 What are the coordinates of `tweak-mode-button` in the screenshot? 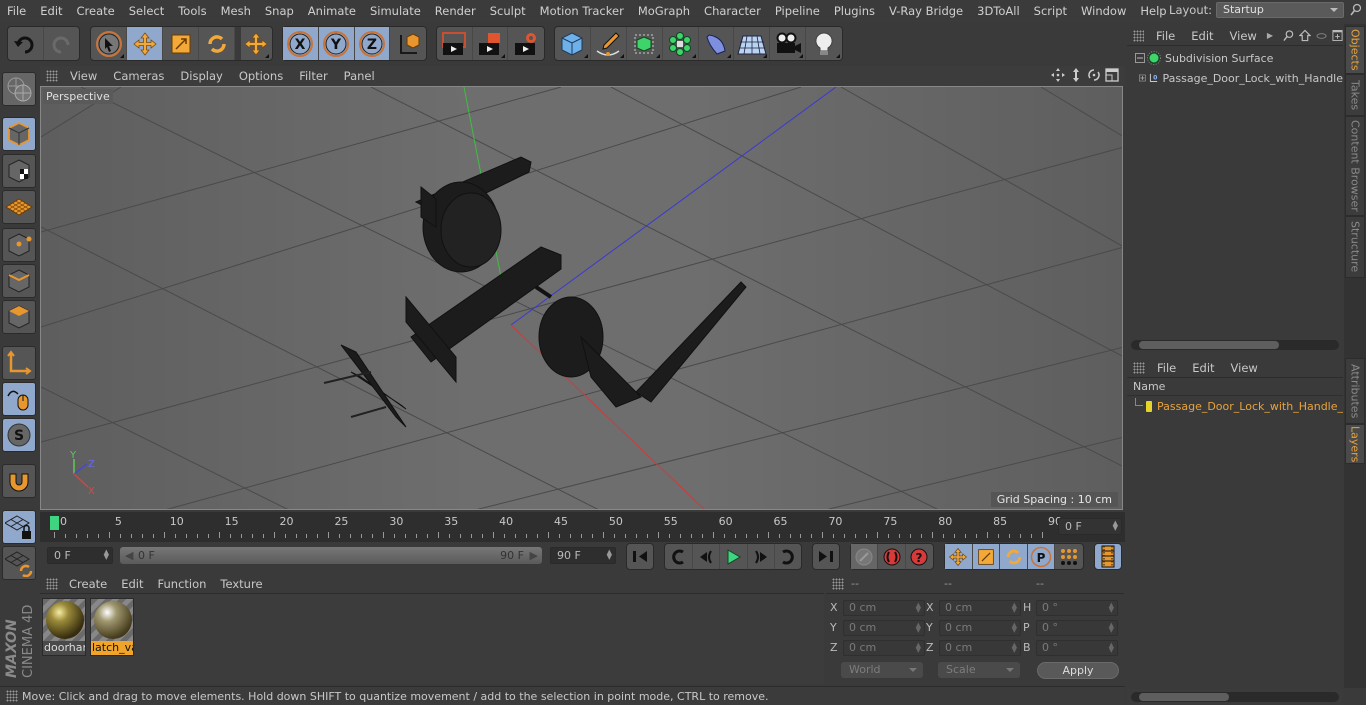 It's located at (19, 399).